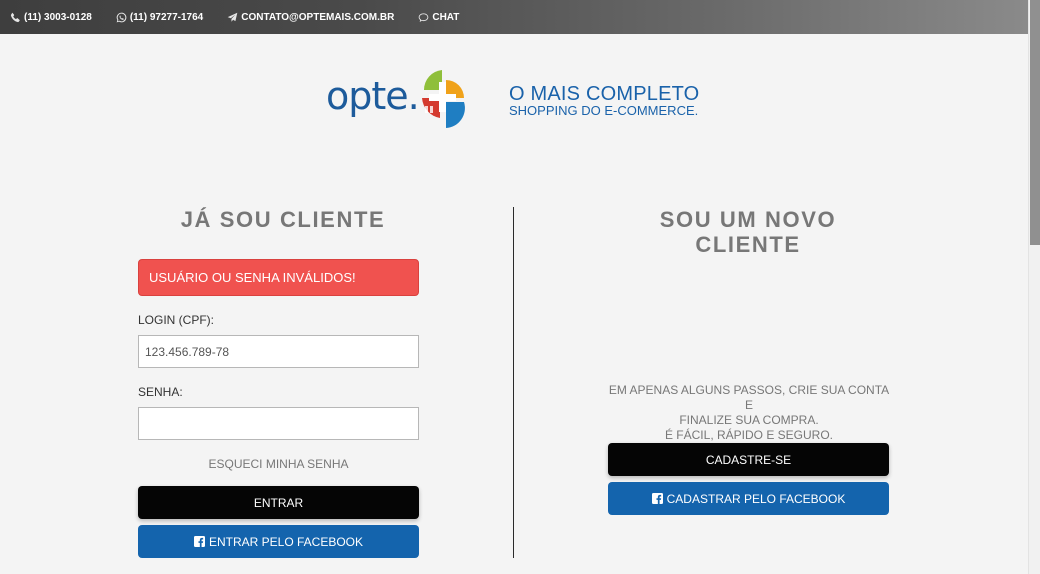  I want to click on page-scrollbar, so click(1034, 287).